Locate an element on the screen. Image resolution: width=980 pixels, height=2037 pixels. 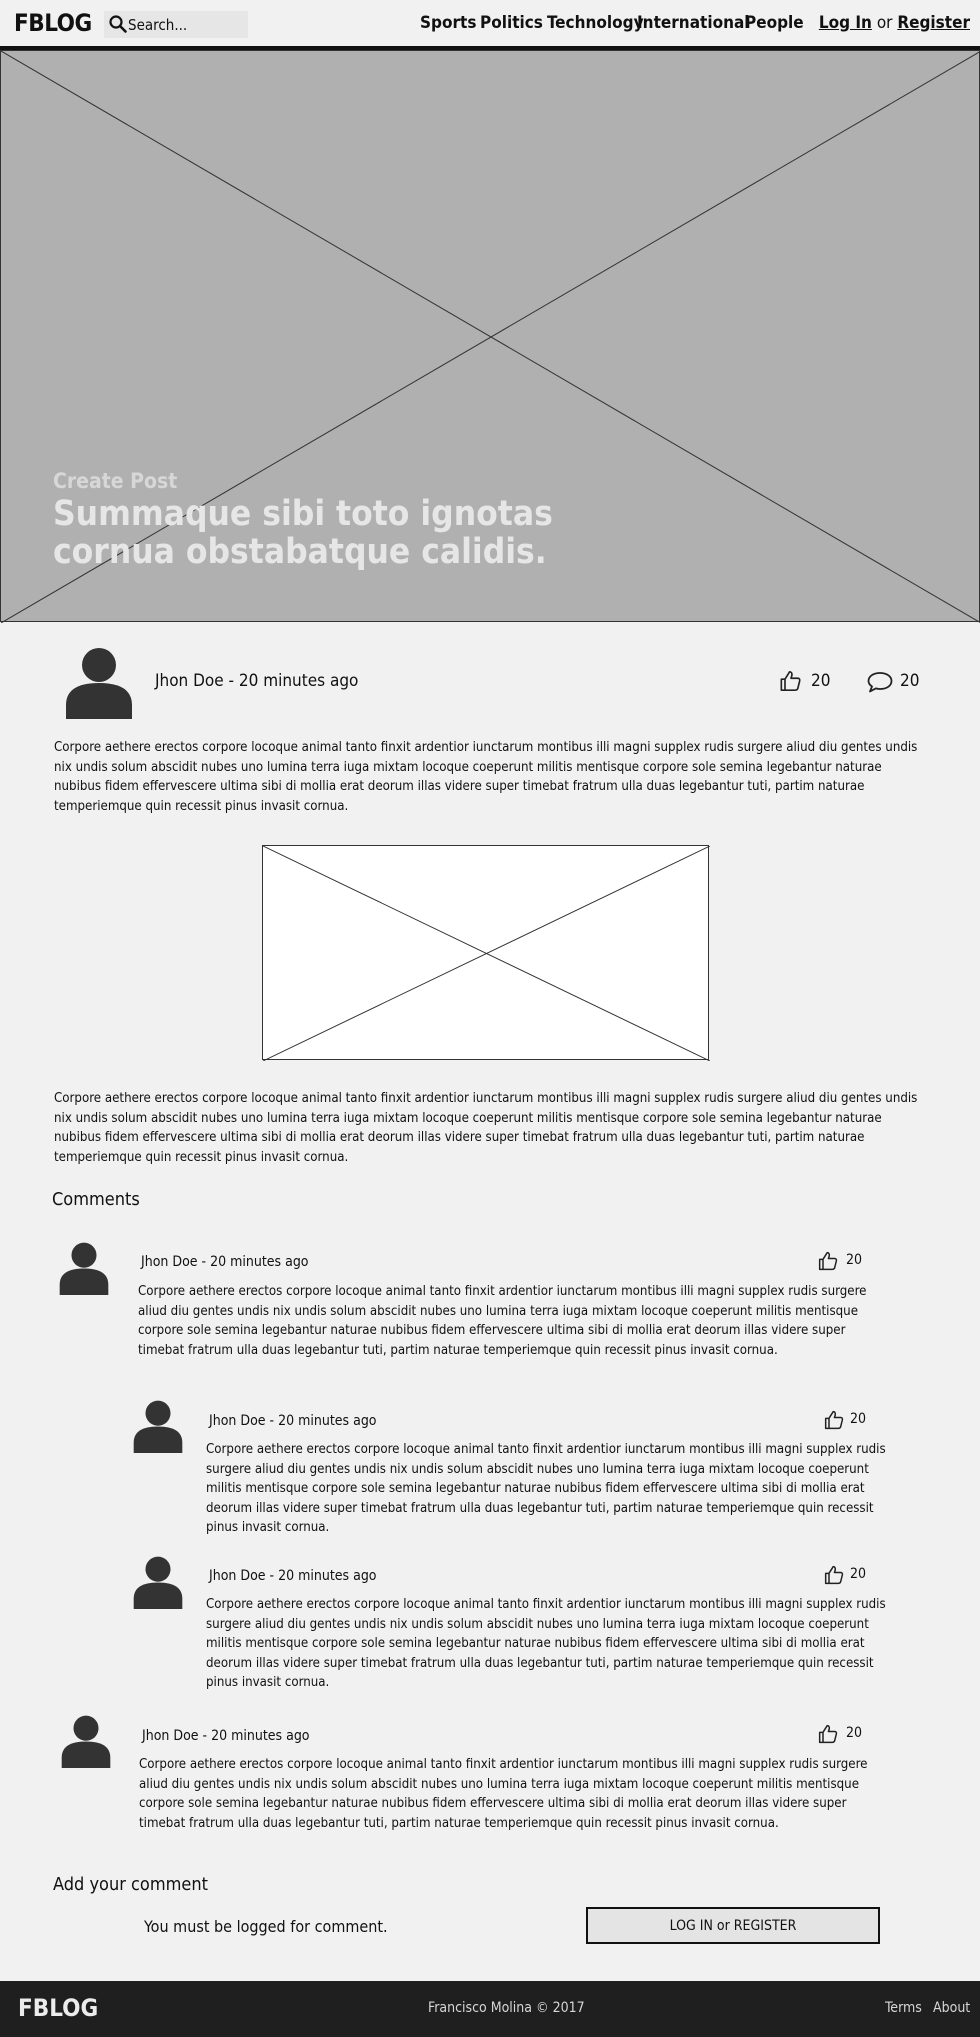
post-like-count: 20 is located at coordinates (821, 681).